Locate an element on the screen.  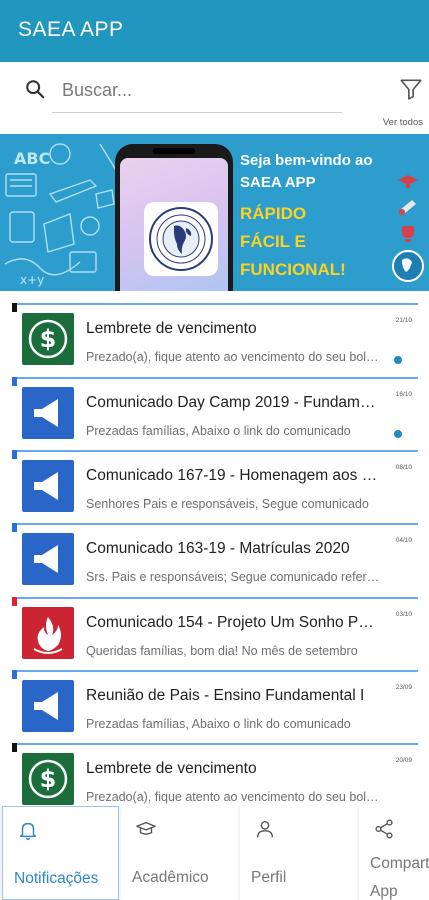
item-title: Comunicado Day Camp 2019 - Fundamental is located at coordinates (234, 402).